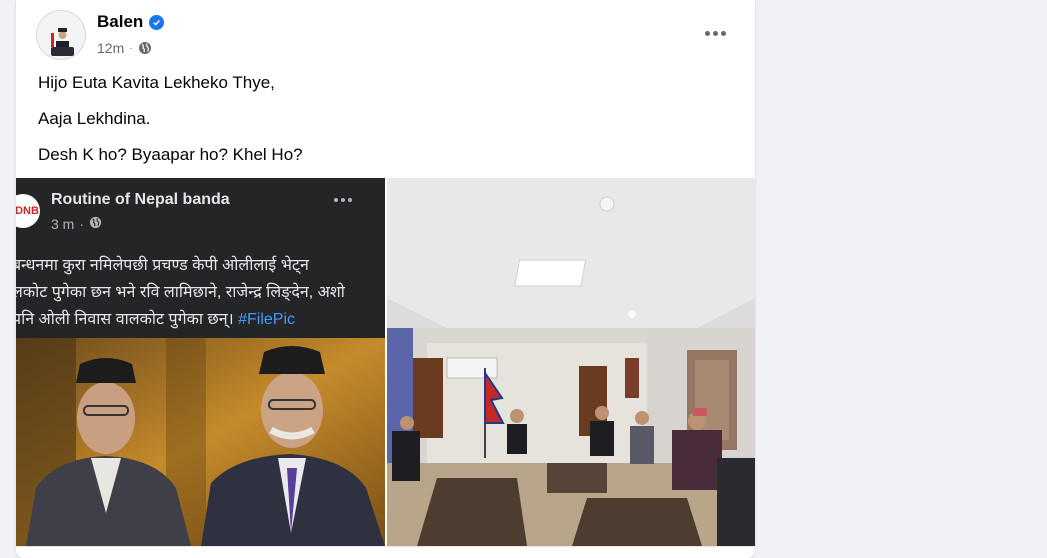 Image resolution: width=1047 pixels, height=558 pixels. I want to click on shared-page-avatar-text: DNB, so click(27, 211).